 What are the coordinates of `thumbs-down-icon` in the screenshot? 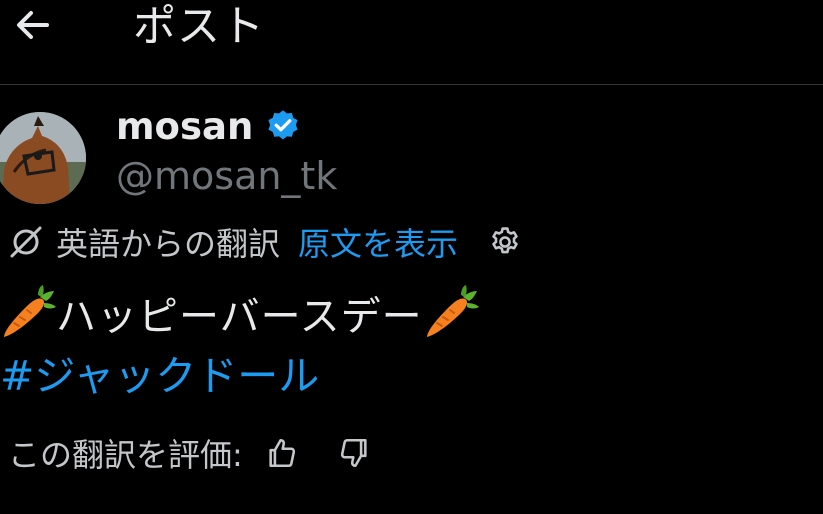 It's located at (354, 453).